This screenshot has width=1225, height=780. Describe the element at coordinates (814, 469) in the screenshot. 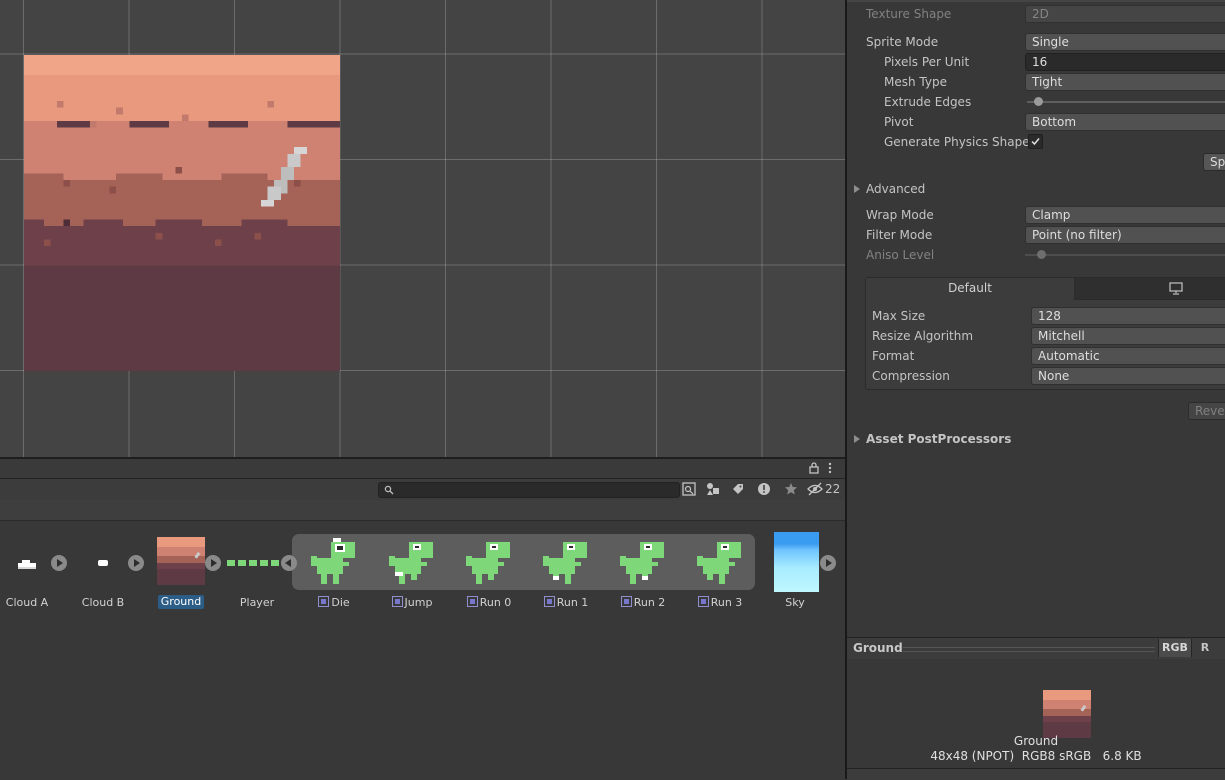

I see `lock-icon` at that location.